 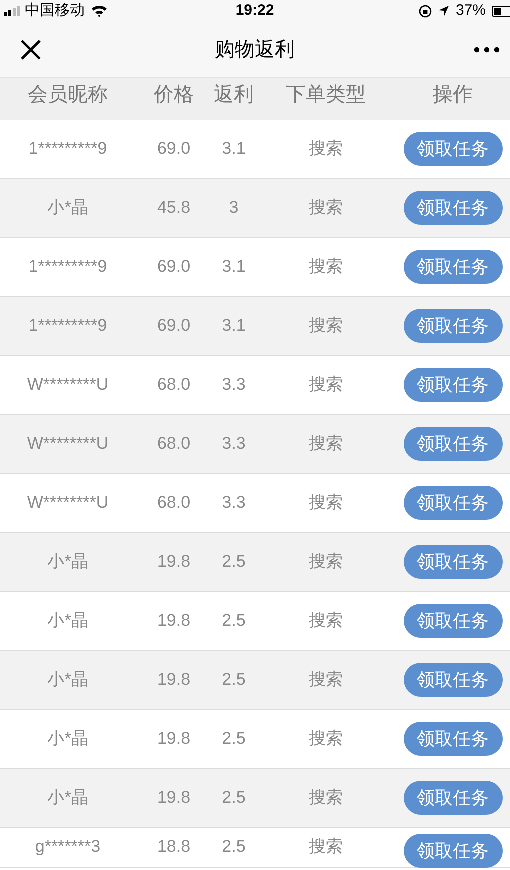 What do you see at coordinates (234, 95) in the screenshot?
I see `column-header: 返利` at bounding box center [234, 95].